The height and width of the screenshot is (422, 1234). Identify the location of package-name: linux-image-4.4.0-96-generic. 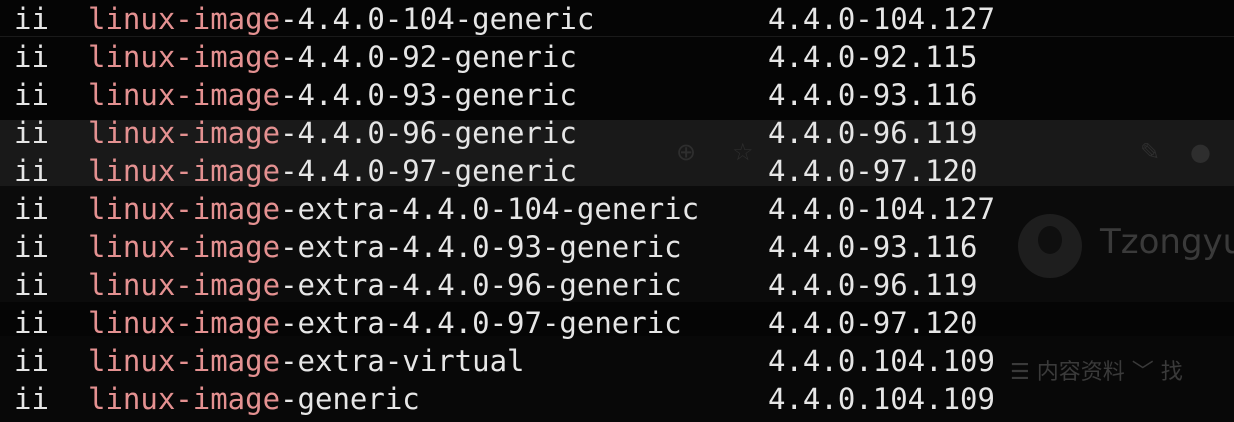
(332, 133).